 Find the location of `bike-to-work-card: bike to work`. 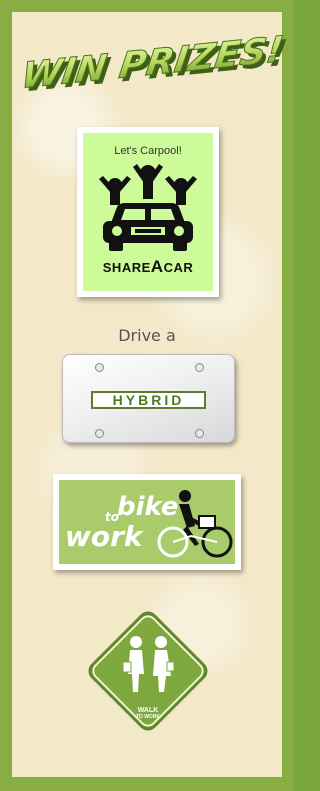

bike-to-work-card: bike to work is located at coordinates (147, 522).